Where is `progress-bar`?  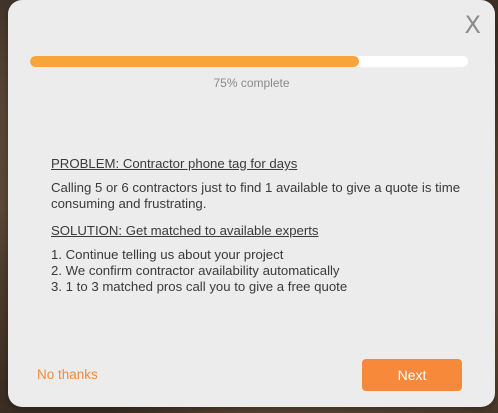 progress-bar is located at coordinates (249, 61).